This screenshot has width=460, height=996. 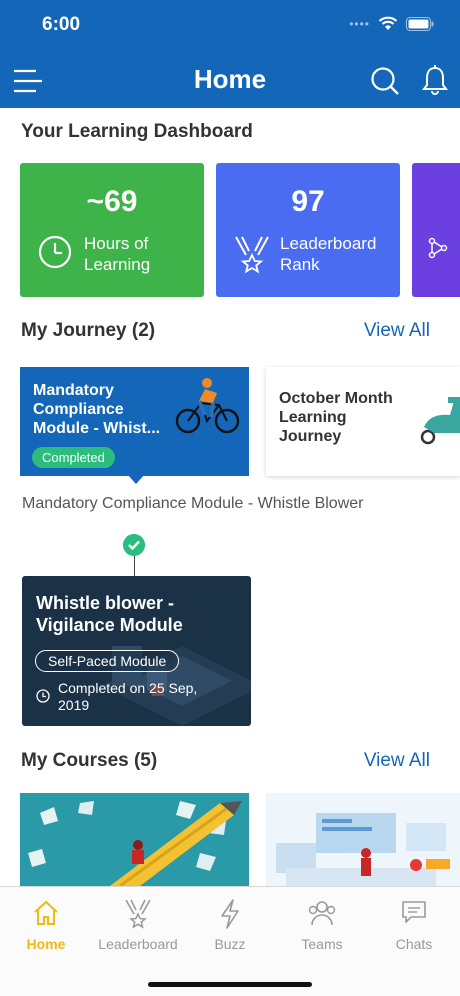 What do you see at coordinates (385, 81) in the screenshot?
I see `search-icon` at bounding box center [385, 81].